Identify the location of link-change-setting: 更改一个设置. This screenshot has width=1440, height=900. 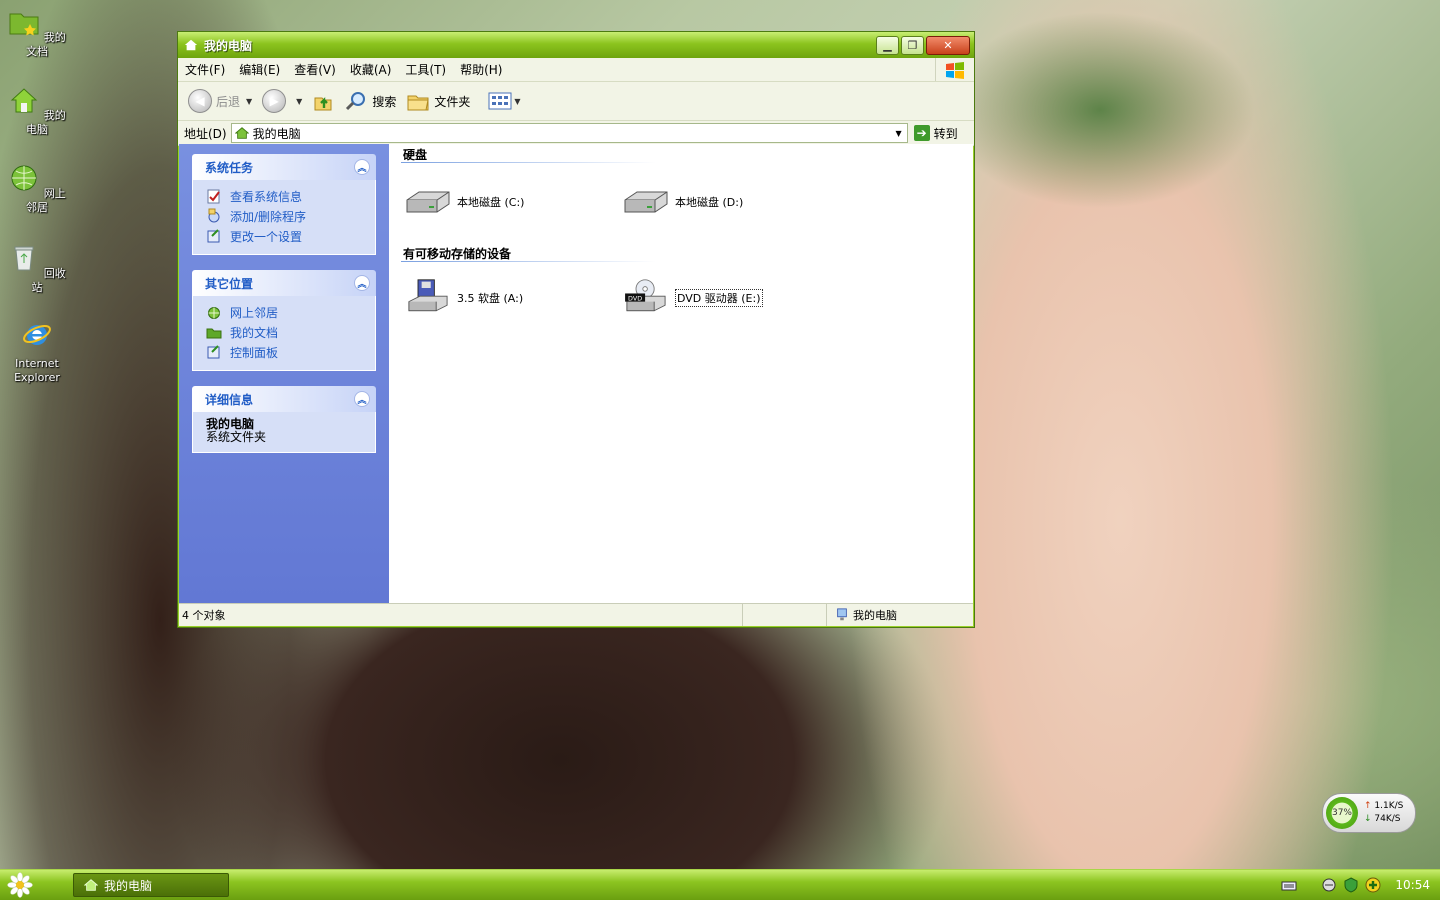
(285, 236).